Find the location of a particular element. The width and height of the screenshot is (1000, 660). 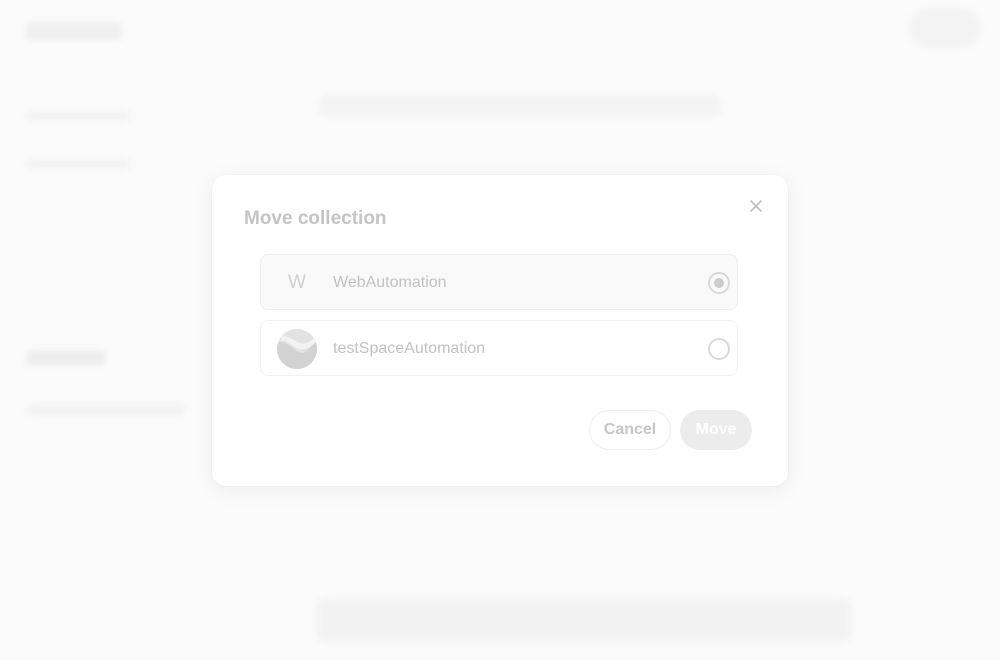

move-button: Move is located at coordinates (716, 430).